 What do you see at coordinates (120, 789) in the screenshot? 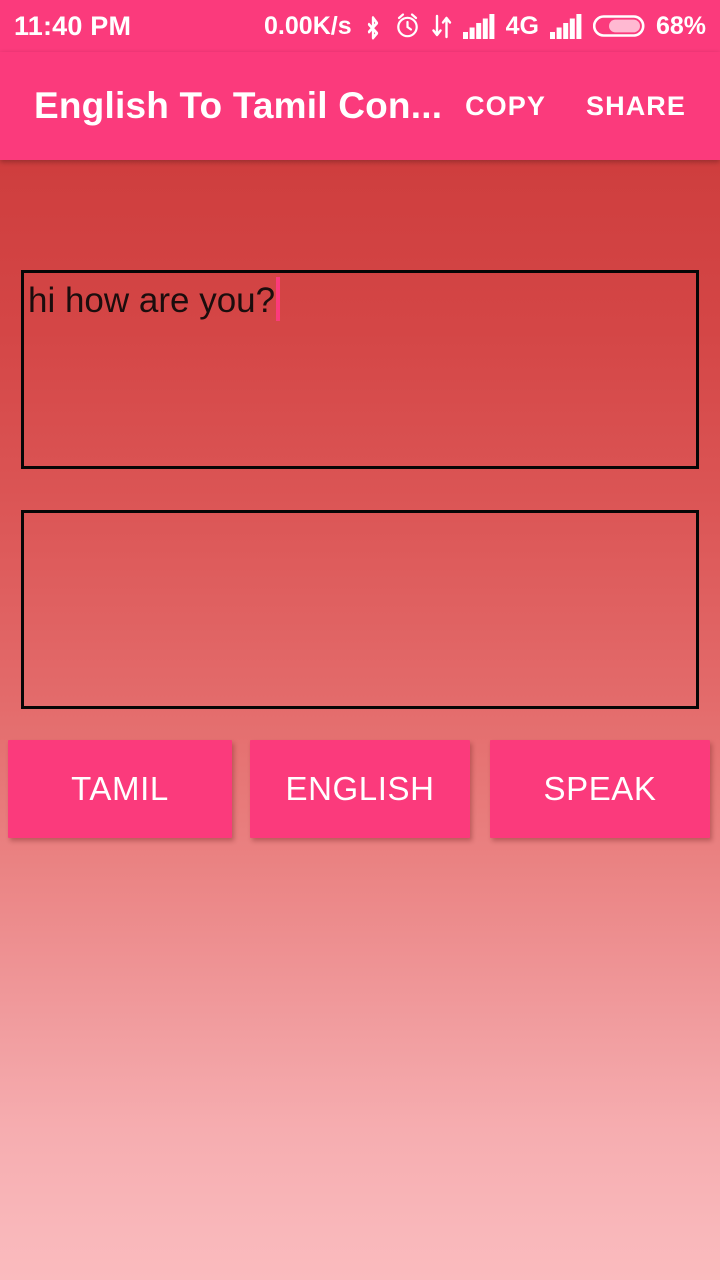
I see `tamil-button: TAMIL` at bounding box center [120, 789].